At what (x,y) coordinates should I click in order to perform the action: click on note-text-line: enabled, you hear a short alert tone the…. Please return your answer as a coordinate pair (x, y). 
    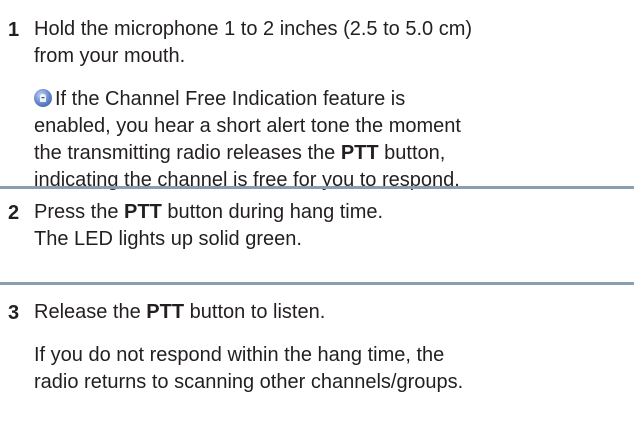
    Looking at the image, I should click on (247, 126).